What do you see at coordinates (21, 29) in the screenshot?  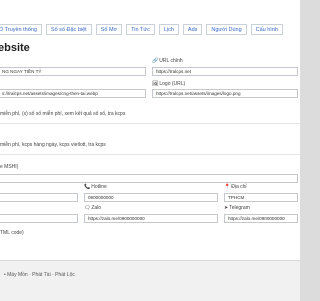 I see `nav-item-truyen-thong: Ổ Truyền thống` at bounding box center [21, 29].